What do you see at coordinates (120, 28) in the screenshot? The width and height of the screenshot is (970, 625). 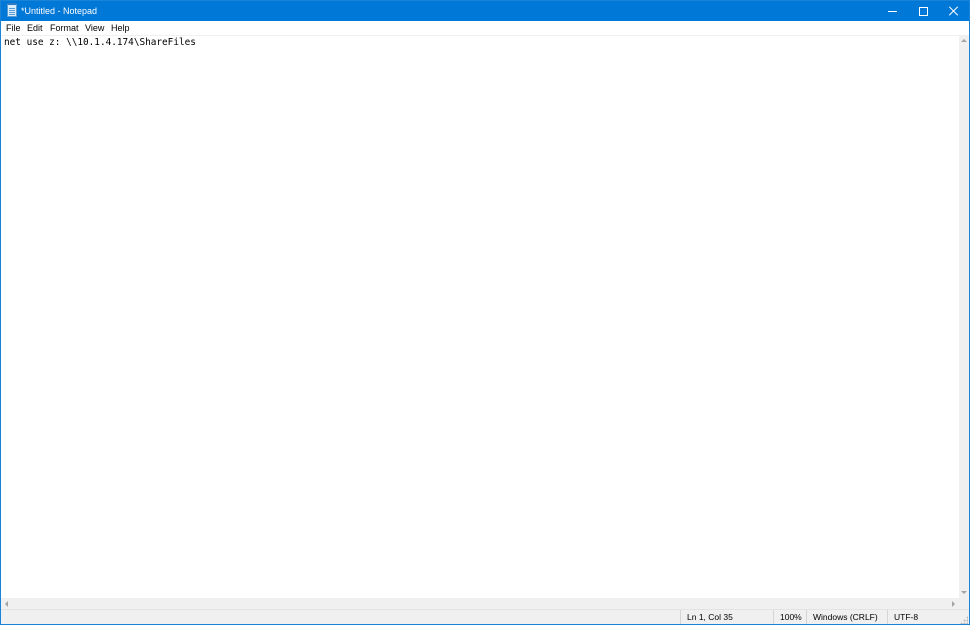 I see `menu-help: Help` at bounding box center [120, 28].